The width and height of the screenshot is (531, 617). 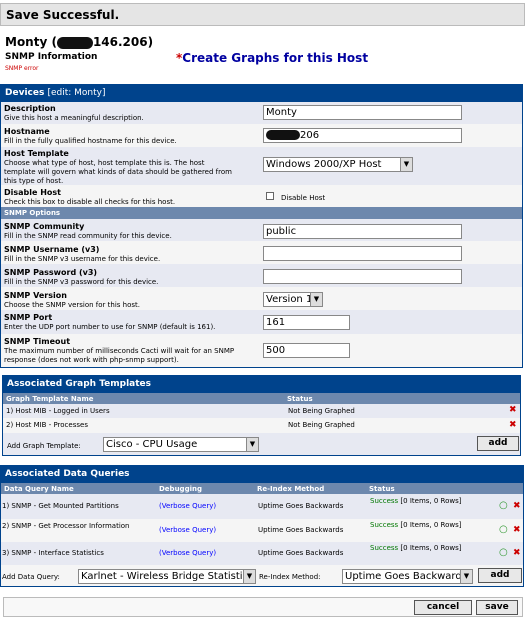 I want to click on snmp-info-label: SNMP Information, so click(x=51, y=57).